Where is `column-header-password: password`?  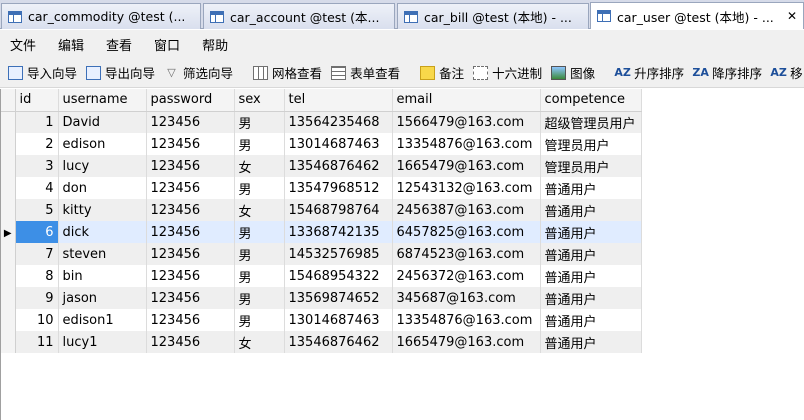
column-header-password: password is located at coordinates (190, 100).